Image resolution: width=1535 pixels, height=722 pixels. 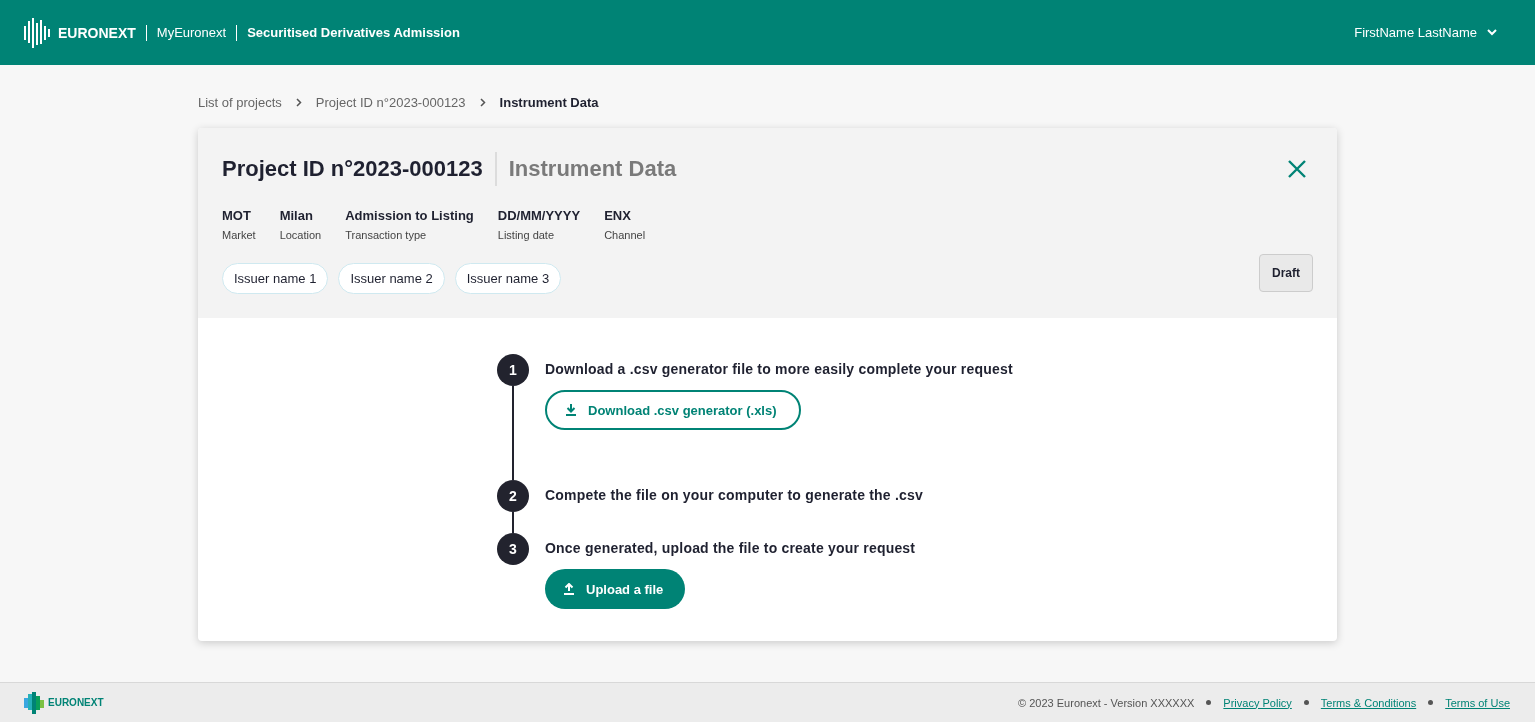 What do you see at coordinates (191, 32) in the screenshot?
I see `portal-link: MyEuronext` at bounding box center [191, 32].